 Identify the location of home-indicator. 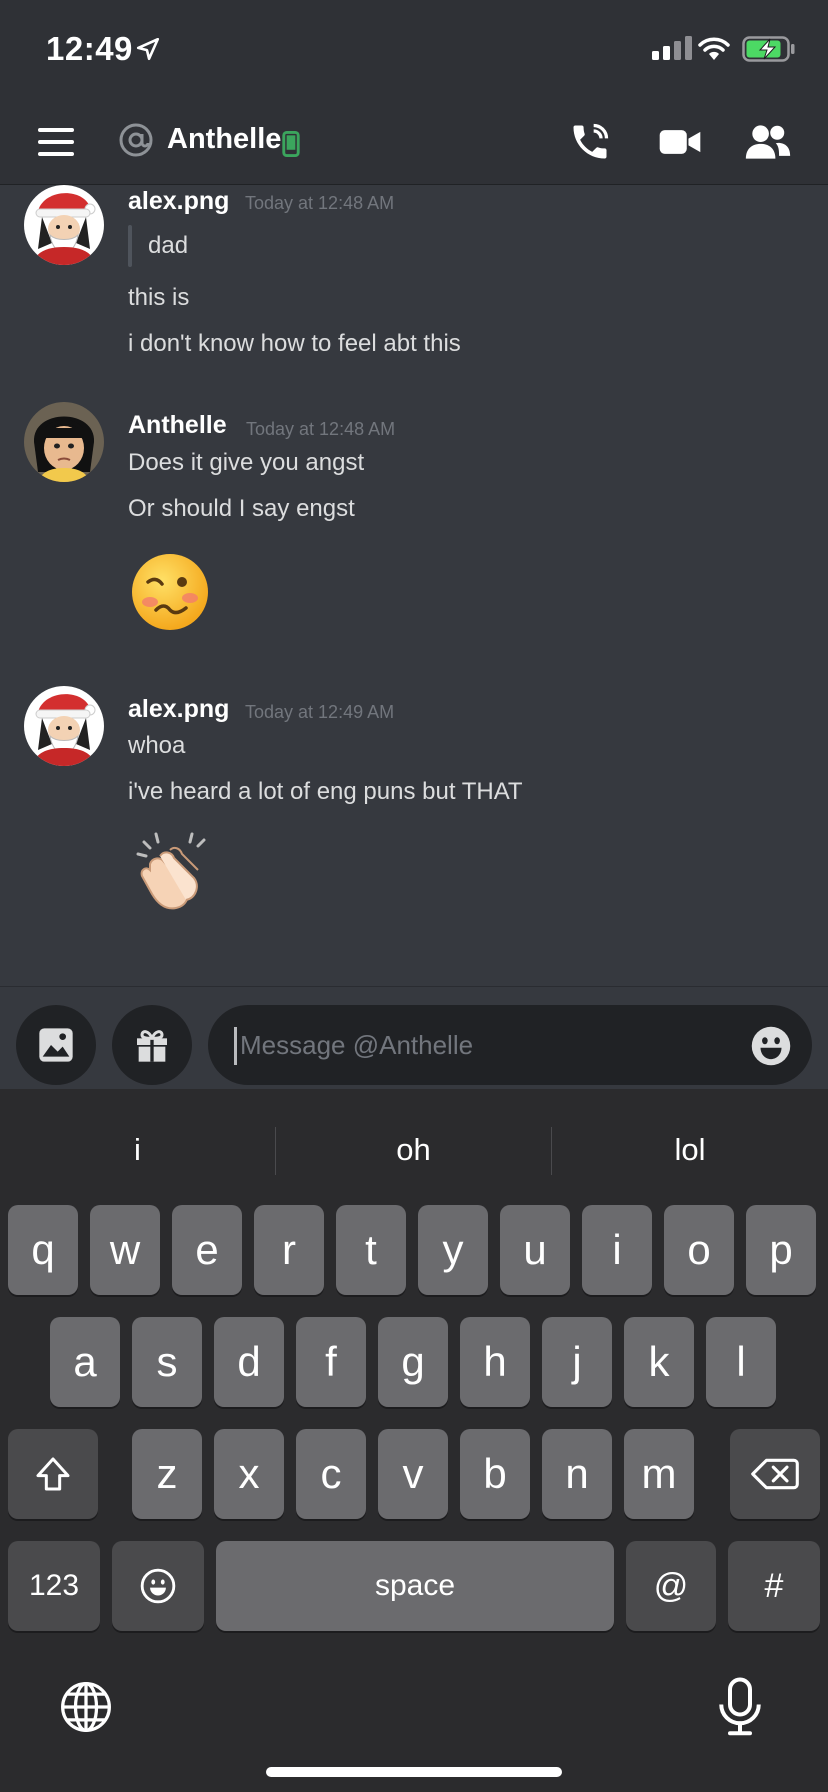
(414, 1772).